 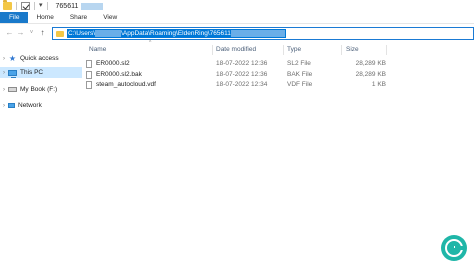 I want to click on file-date: 18-07-2022 12:34, so click(x=242, y=84).